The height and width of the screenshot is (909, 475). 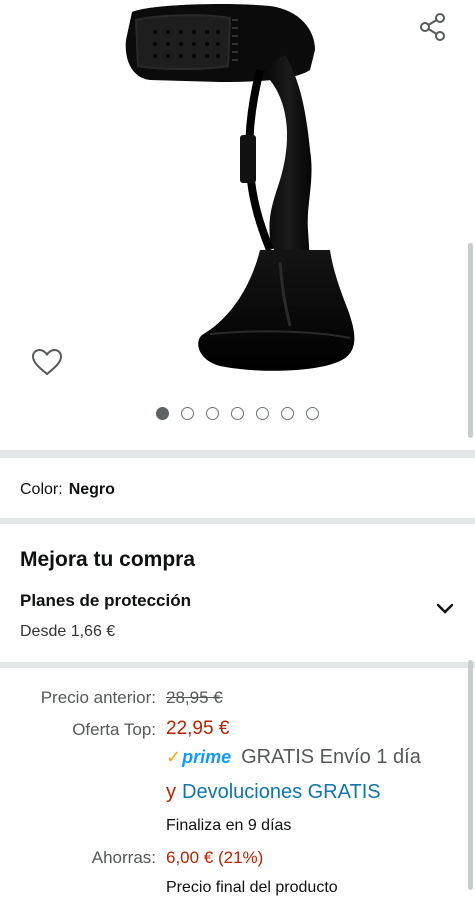 What do you see at coordinates (91, 489) in the screenshot?
I see `color-value: Negro` at bounding box center [91, 489].